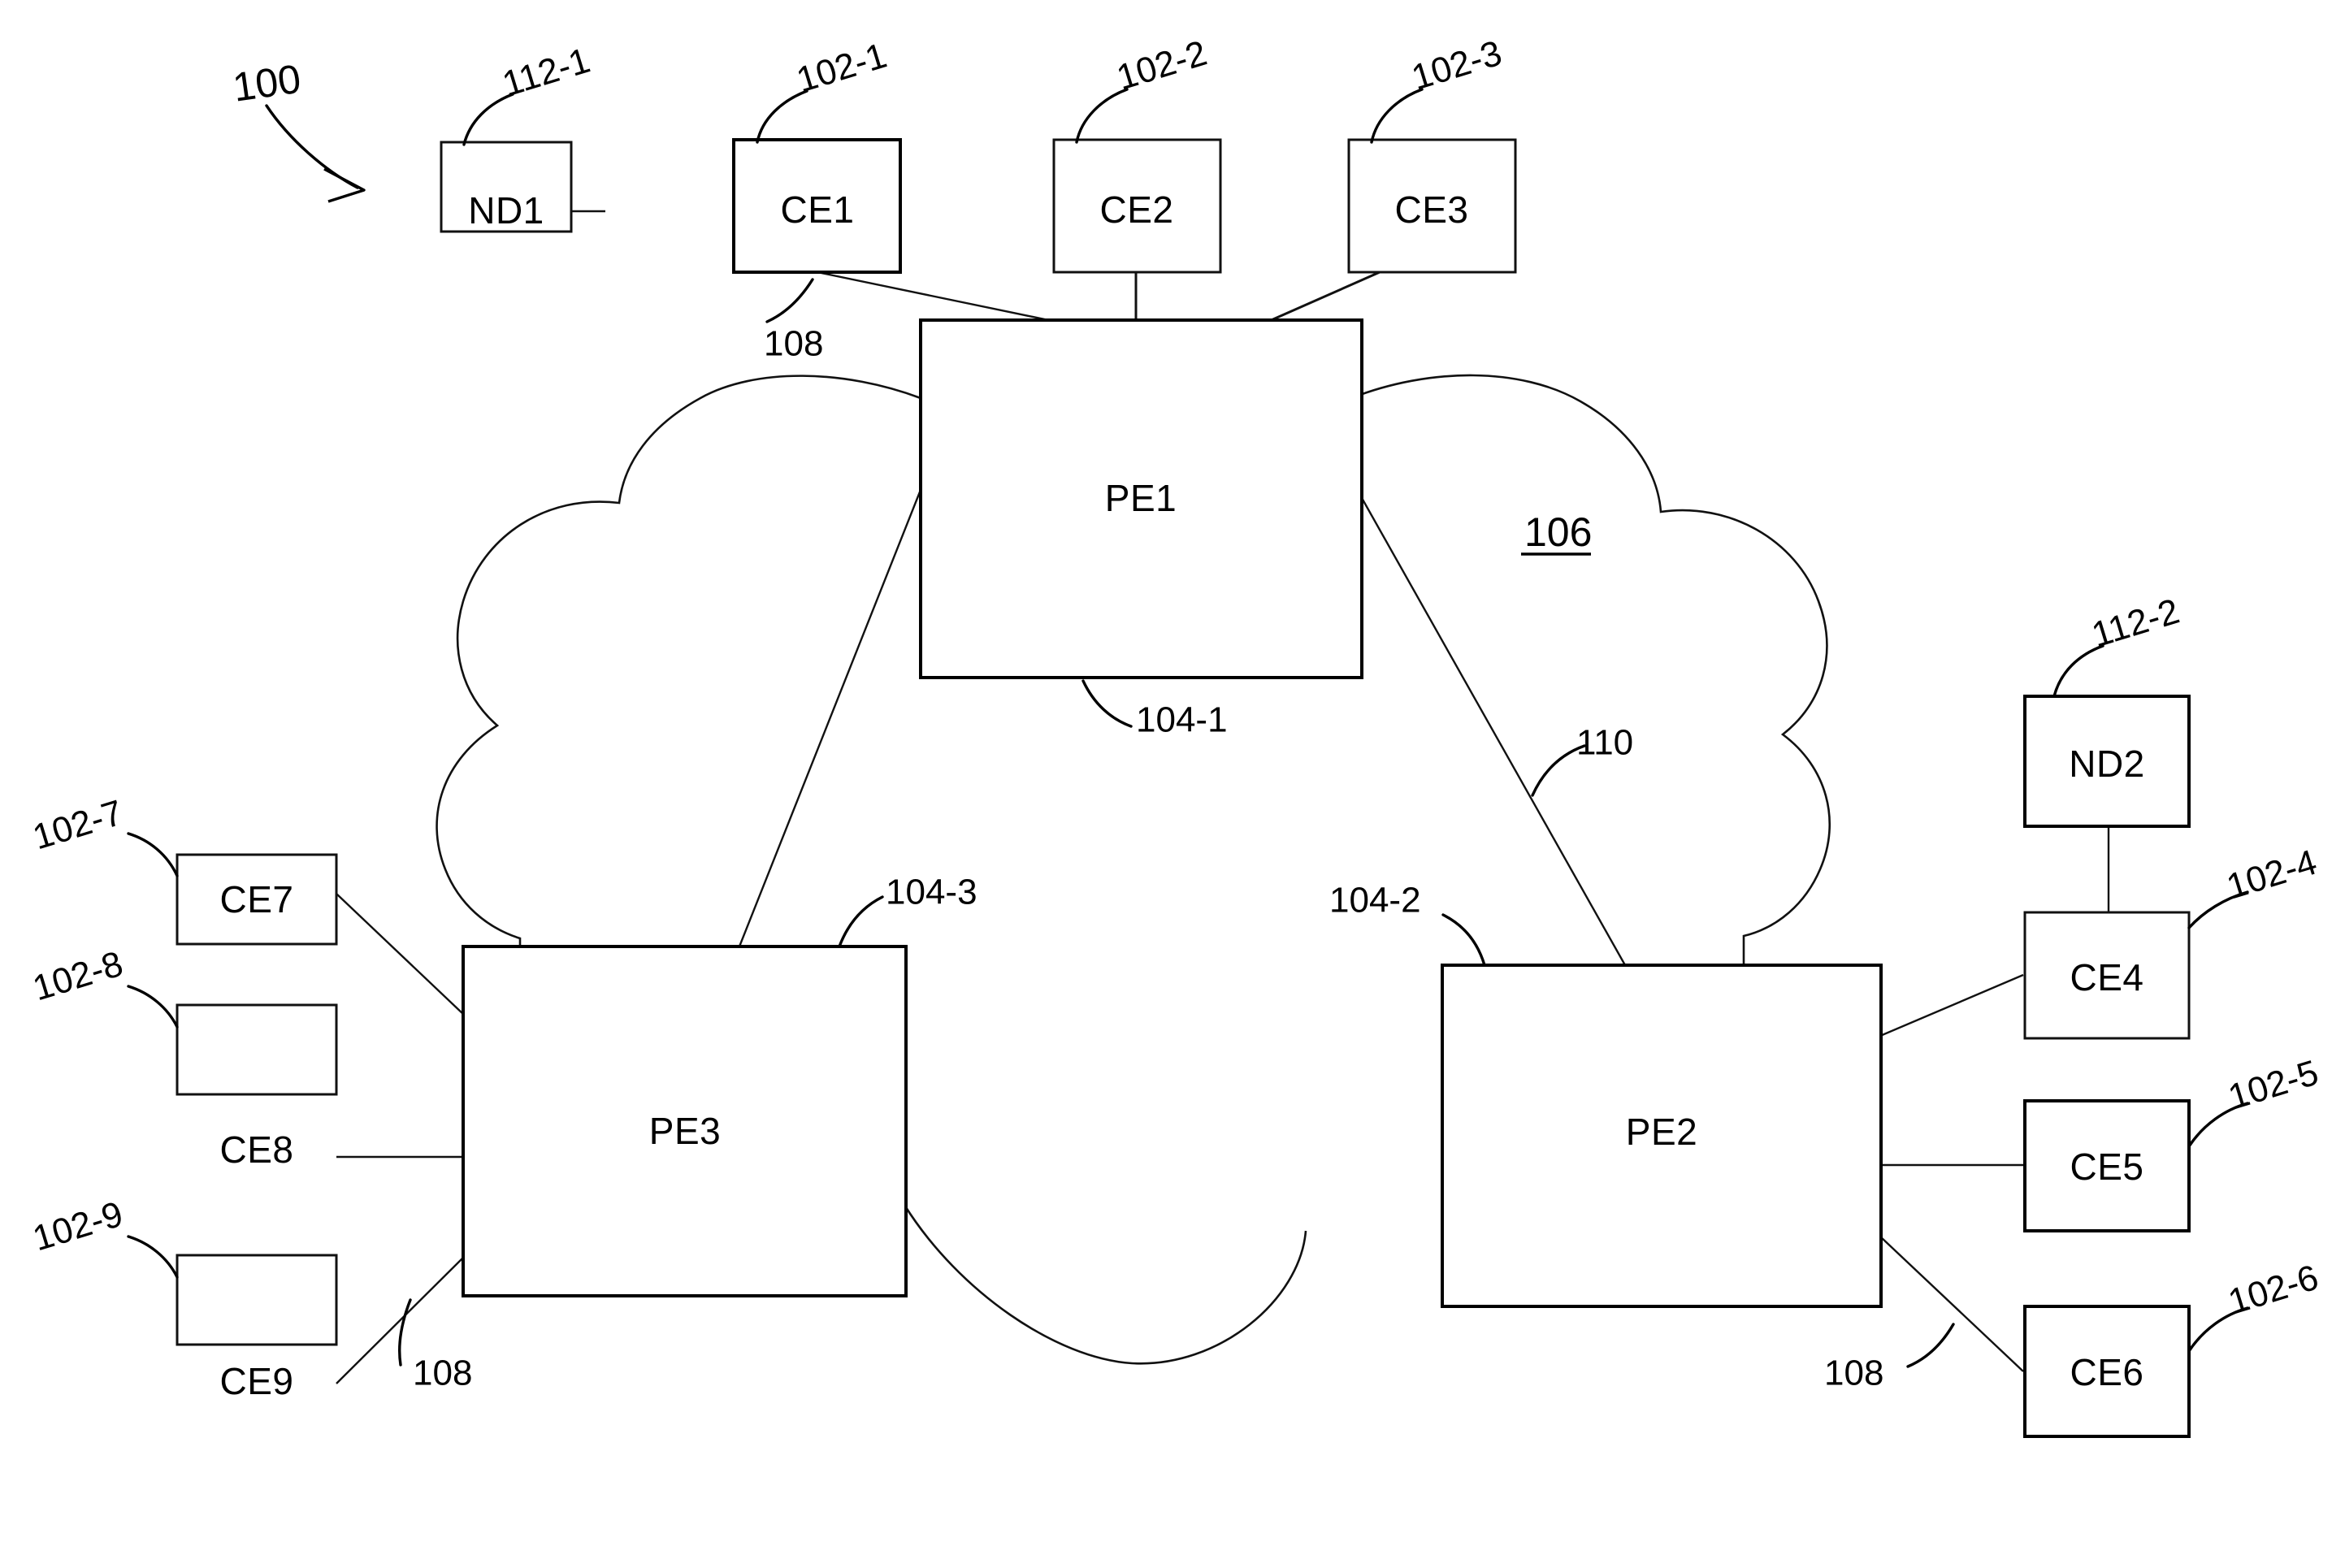  Describe the element at coordinates (257, 1300) in the screenshot. I see `node-ce9-box` at that location.